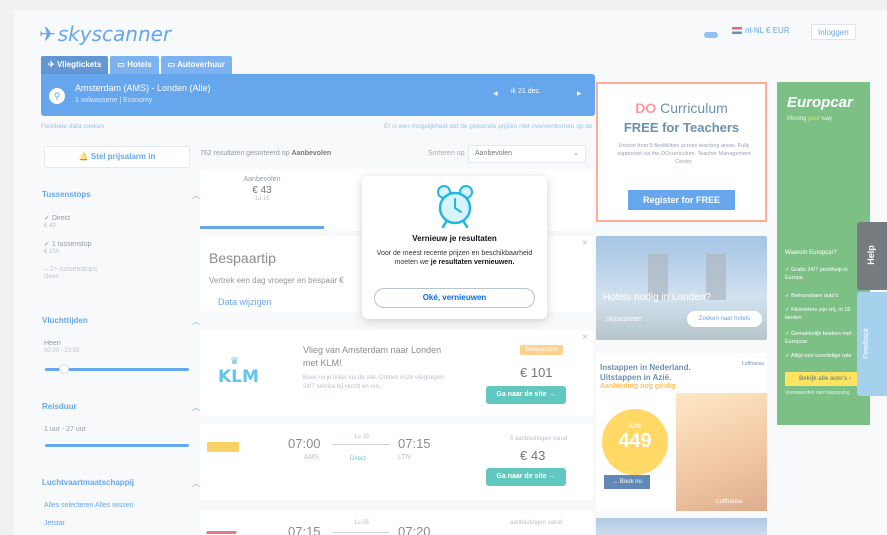  What do you see at coordinates (454, 238) in the screenshot?
I see `dialog-title: Vernieuw je resultaten` at bounding box center [454, 238].